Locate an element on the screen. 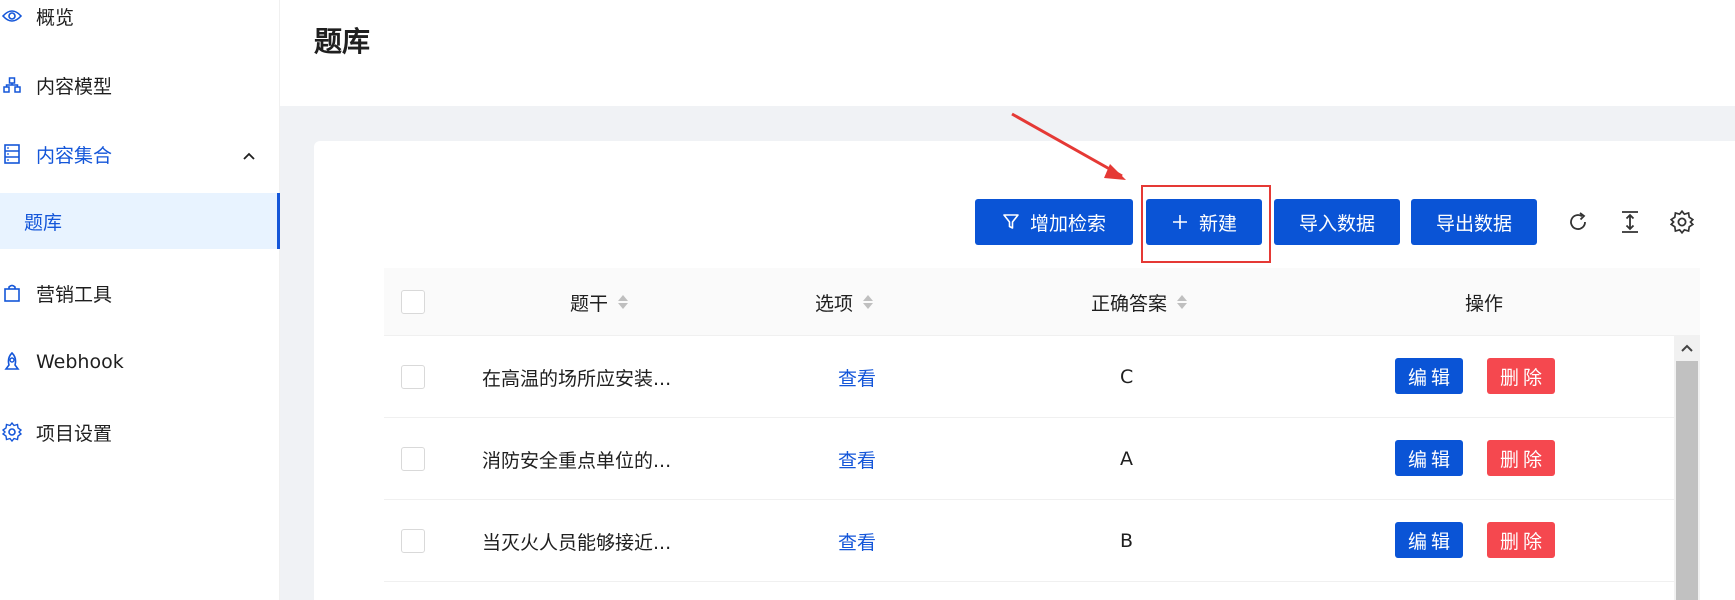 The width and height of the screenshot is (1735, 600). table-row: 在高温的场所应安装... 查看 C 编辑 删除 is located at coordinates (1029, 377).